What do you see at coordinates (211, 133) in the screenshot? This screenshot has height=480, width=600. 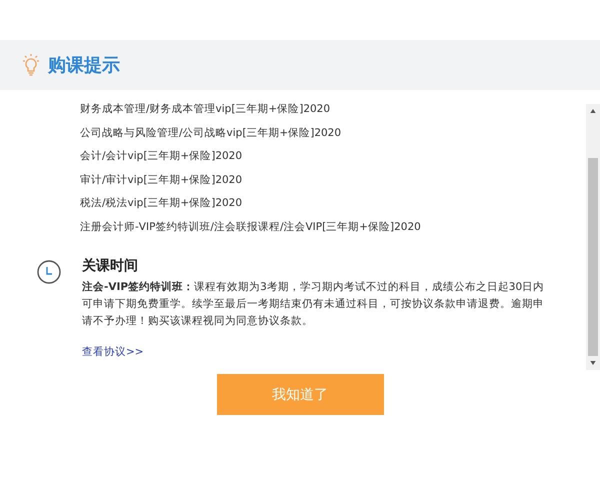 I see `course-item: 公司战略与风险管理/公司战略vip[三年期+保险]2020` at bounding box center [211, 133].